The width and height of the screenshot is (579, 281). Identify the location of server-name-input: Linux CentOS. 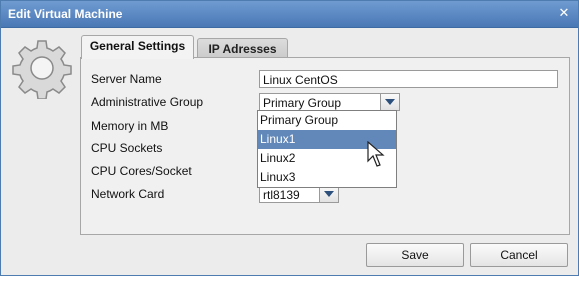
(408, 79).